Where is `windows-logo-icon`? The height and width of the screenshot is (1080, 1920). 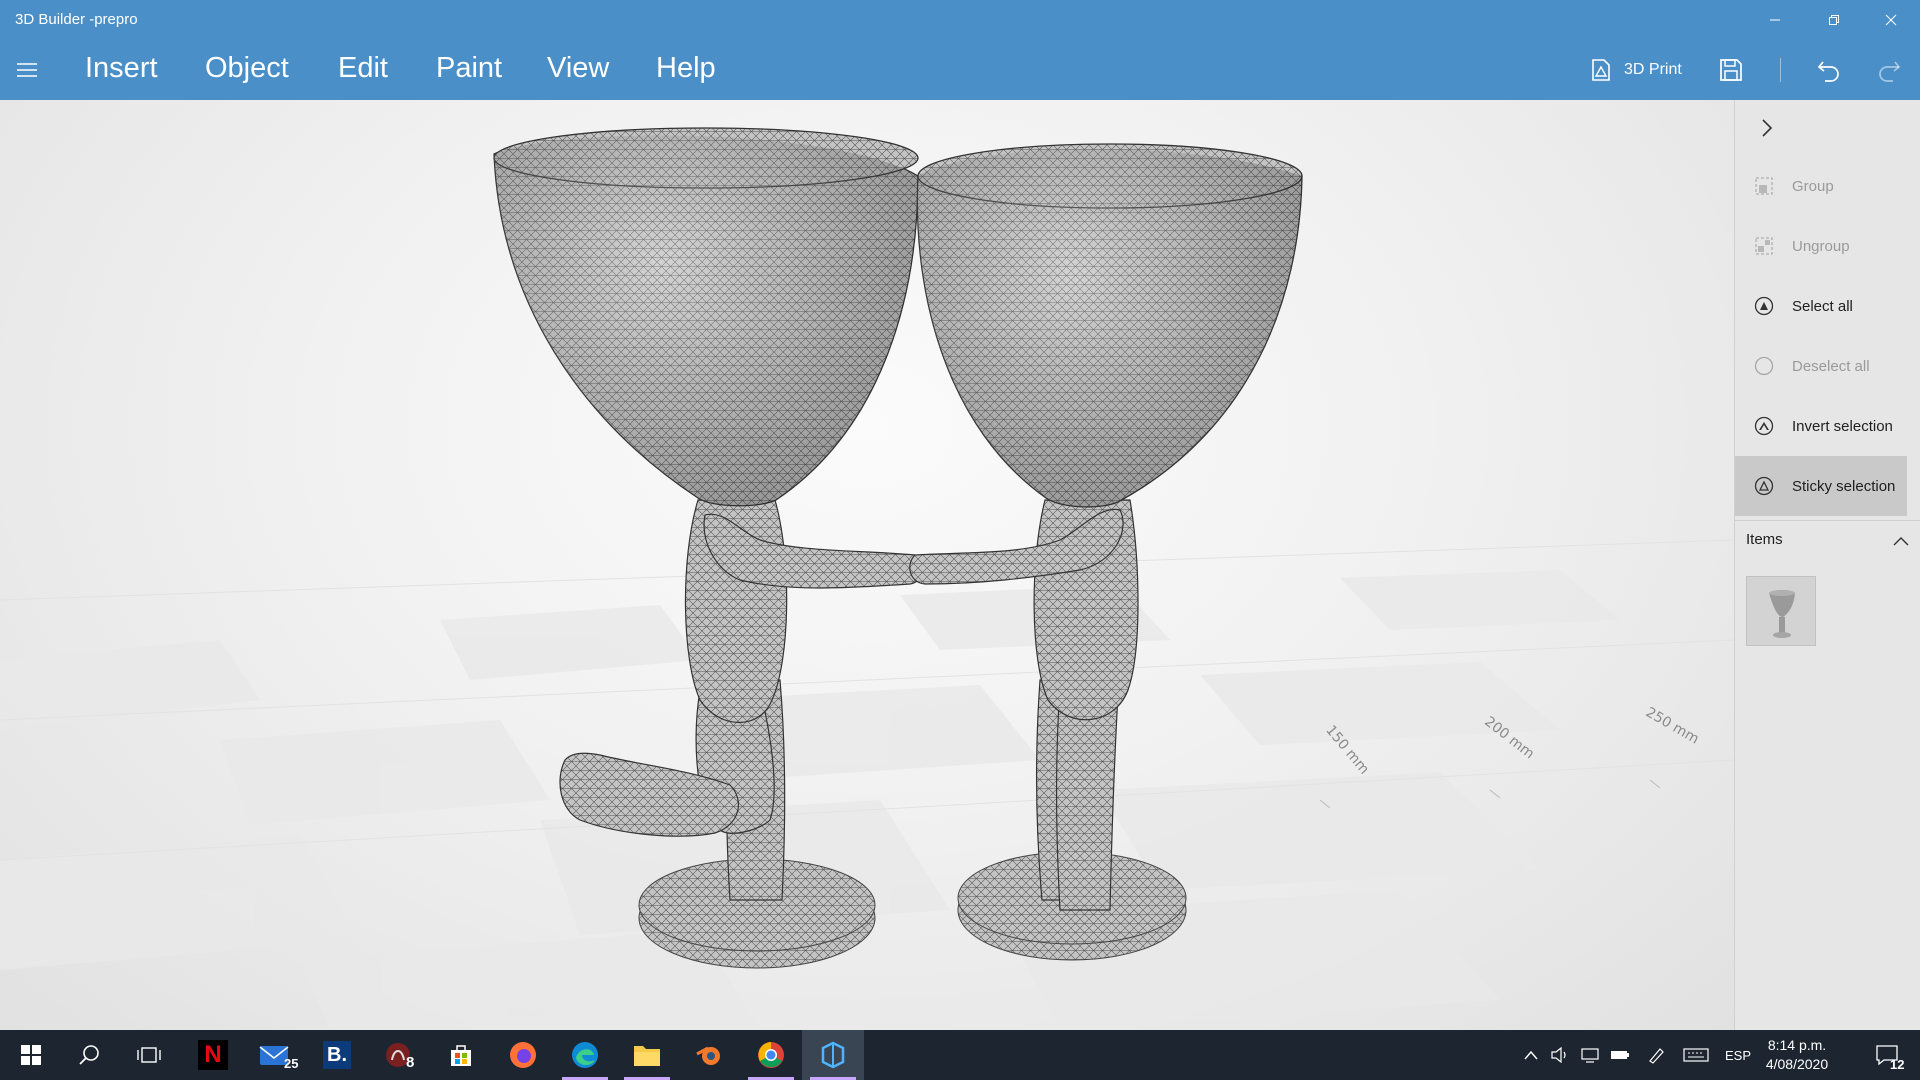 windows-logo-icon is located at coordinates (31, 1055).